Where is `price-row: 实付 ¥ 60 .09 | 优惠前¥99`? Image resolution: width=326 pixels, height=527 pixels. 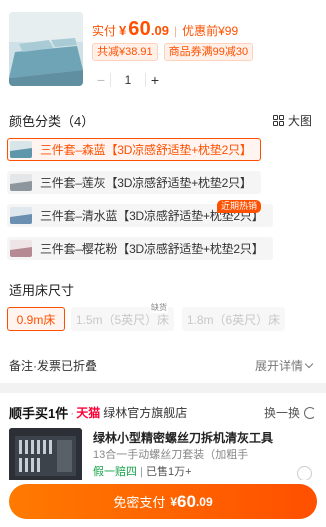
price-row: 实付 ¥ 60 .09 | 优惠前¥99 is located at coordinates (165, 29).